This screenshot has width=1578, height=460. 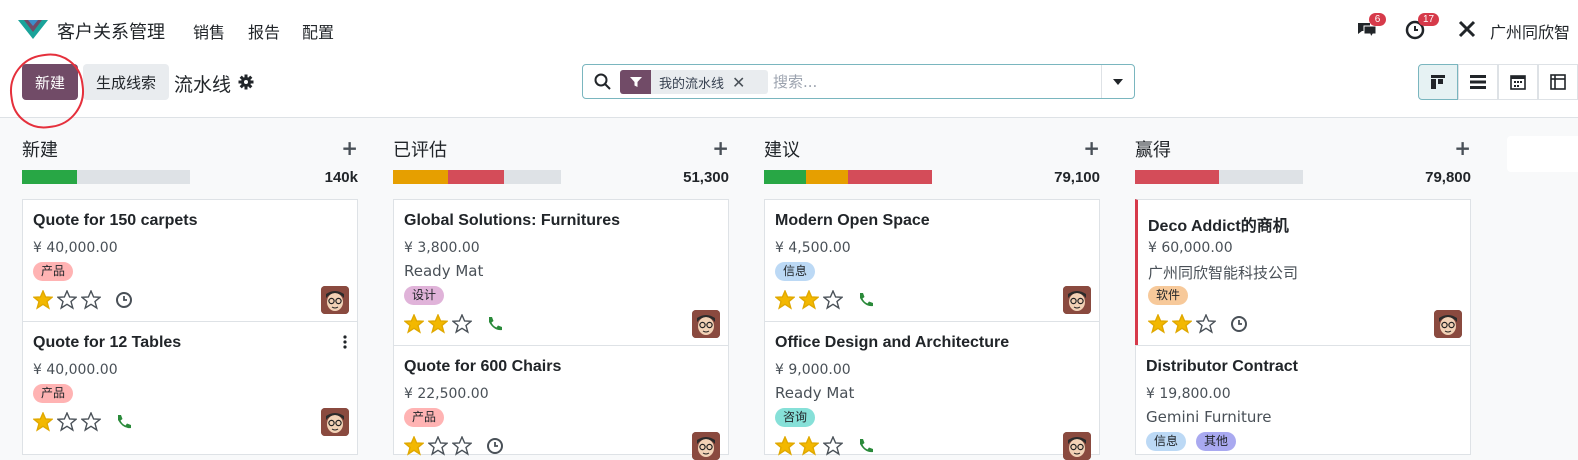 I want to click on view-list-button, so click(x=1478, y=82).